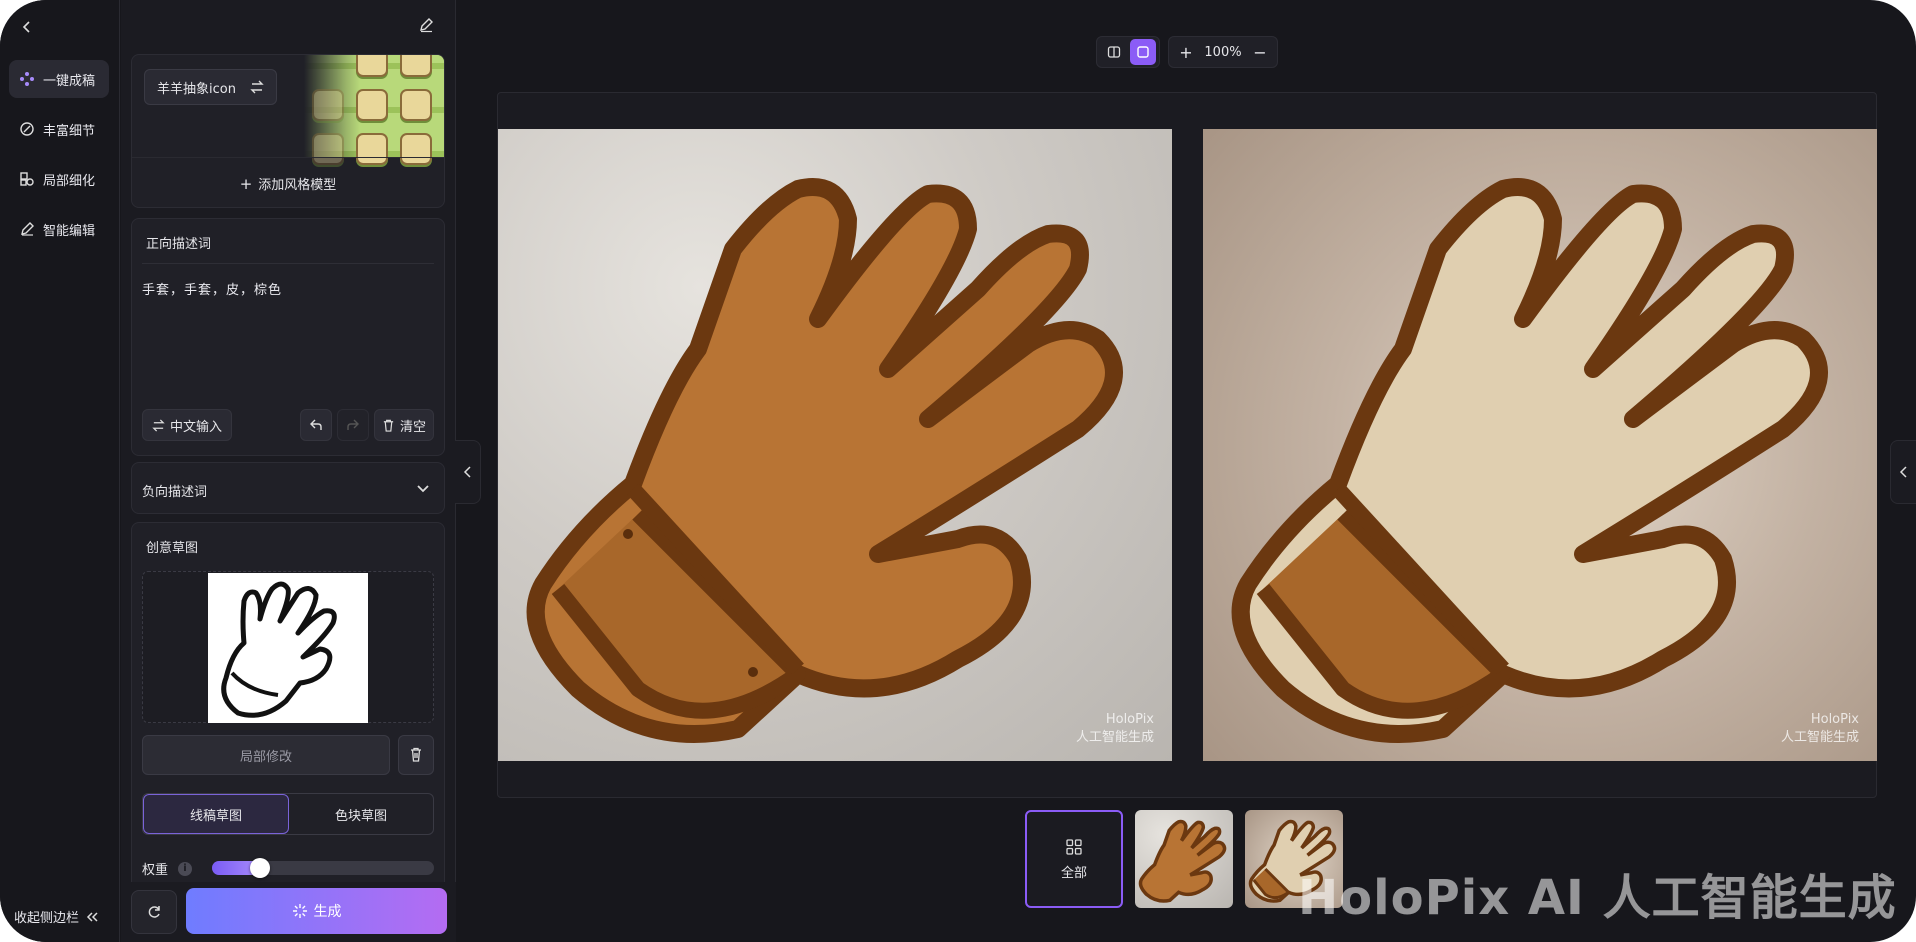 The width and height of the screenshot is (1916, 942). What do you see at coordinates (1597, 898) in the screenshot?
I see `holopix-watermark: HoloPix AI 人工智能生成` at bounding box center [1597, 898].